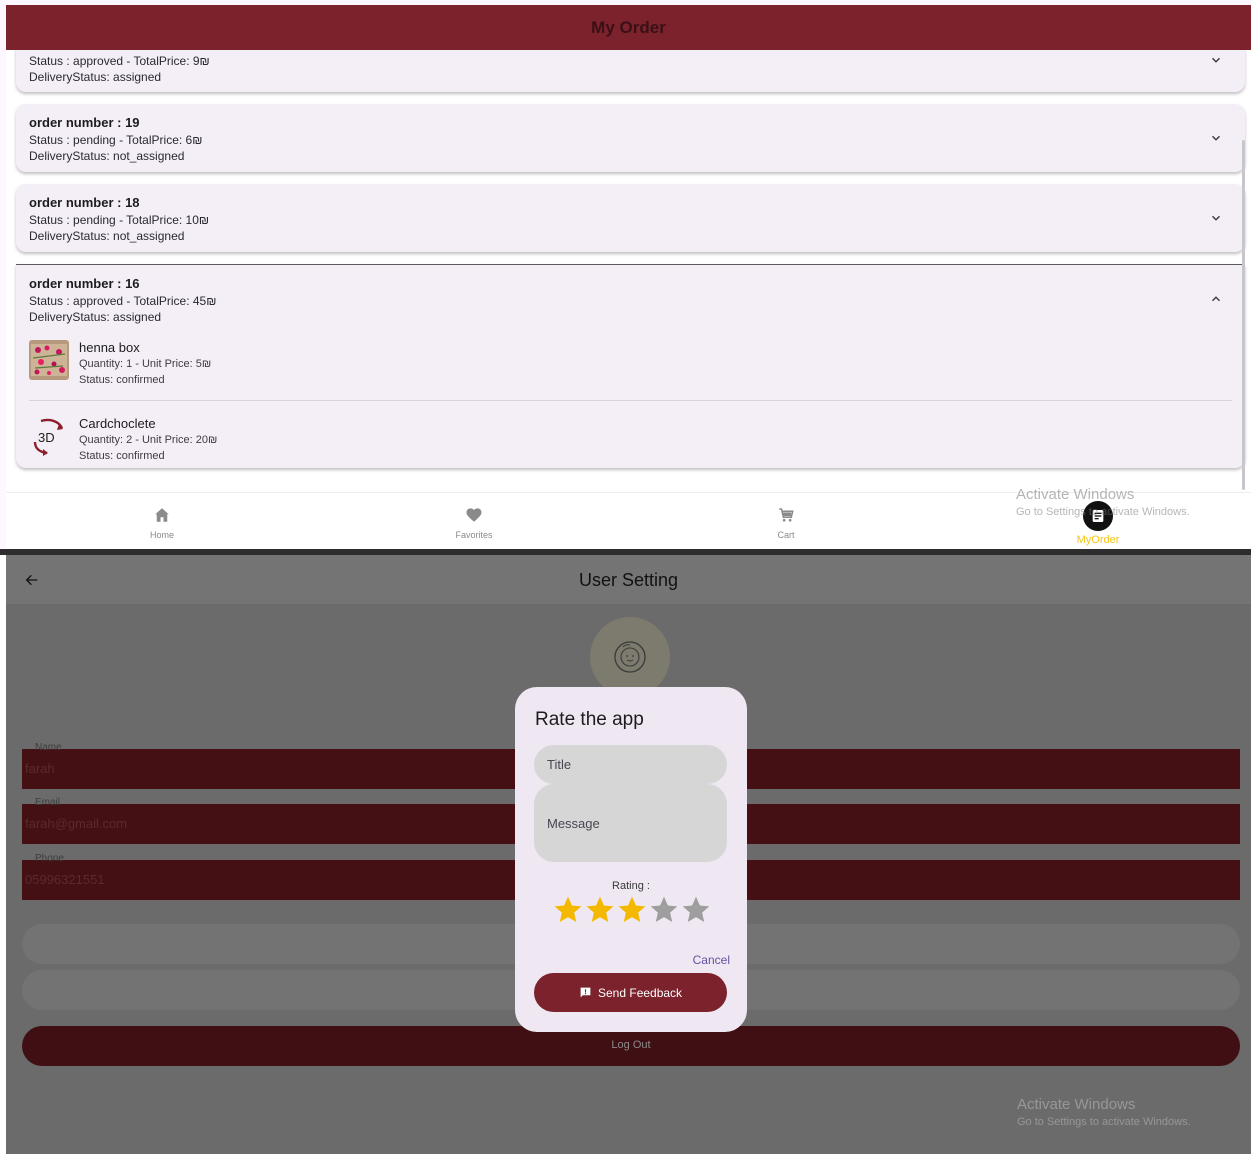 The height and width of the screenshot is (1154, 1251). I want to click on app-bar: User Setting, so click(628, 579).